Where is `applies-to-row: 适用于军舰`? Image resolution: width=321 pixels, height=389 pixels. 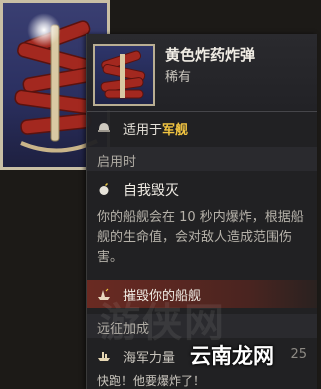 applies-to-row: 适用于军舰 is located at coordinates (202, 128).